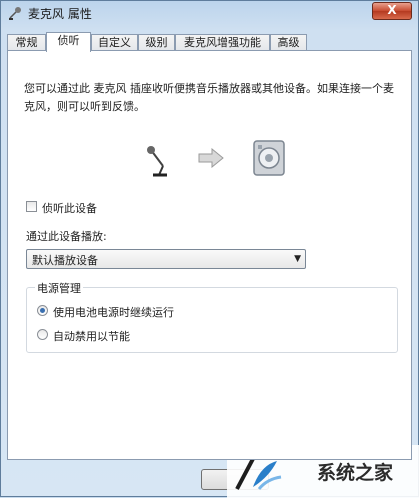 This screenshot has width=419, height=498. Describe the element at coordinates (269, 158) in the screenshot. I see `speaker-icon` at that location.